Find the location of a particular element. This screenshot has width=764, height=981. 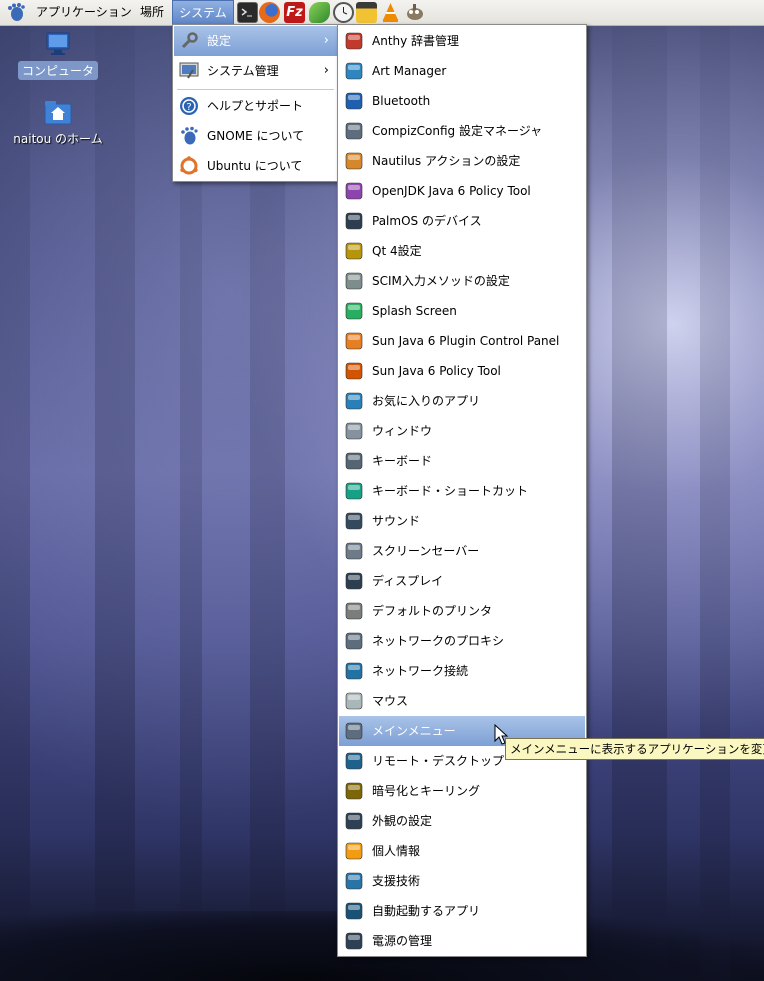

window-icon is located at coordinates (354, 431).